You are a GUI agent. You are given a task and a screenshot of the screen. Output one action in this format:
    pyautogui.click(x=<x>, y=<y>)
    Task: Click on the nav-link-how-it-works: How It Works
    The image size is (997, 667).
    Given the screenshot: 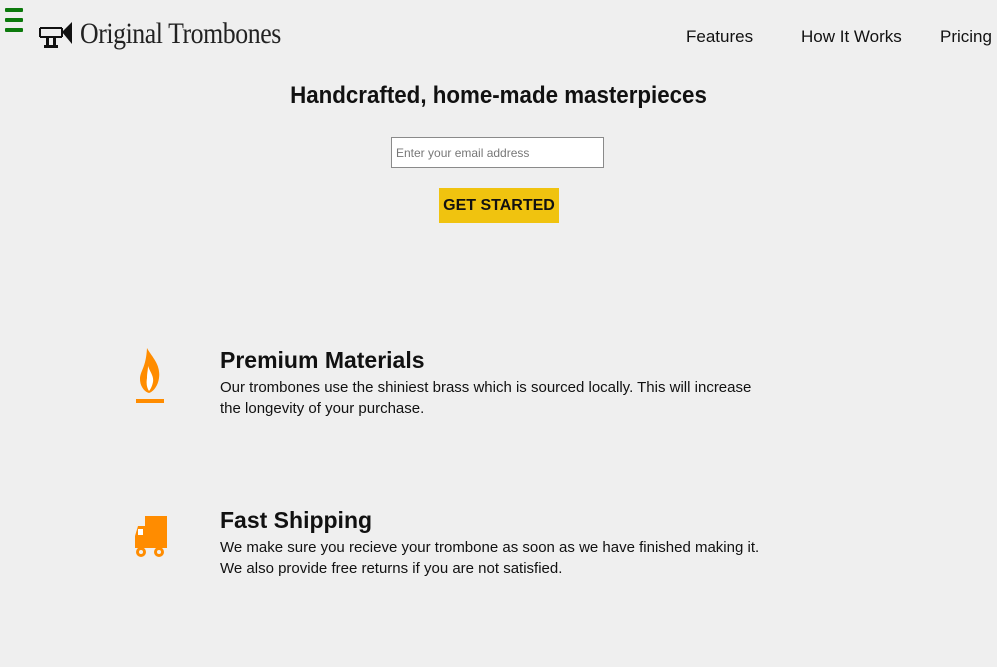 What is the action you would take?
    pyautogui.click(x=851, y=37)
    